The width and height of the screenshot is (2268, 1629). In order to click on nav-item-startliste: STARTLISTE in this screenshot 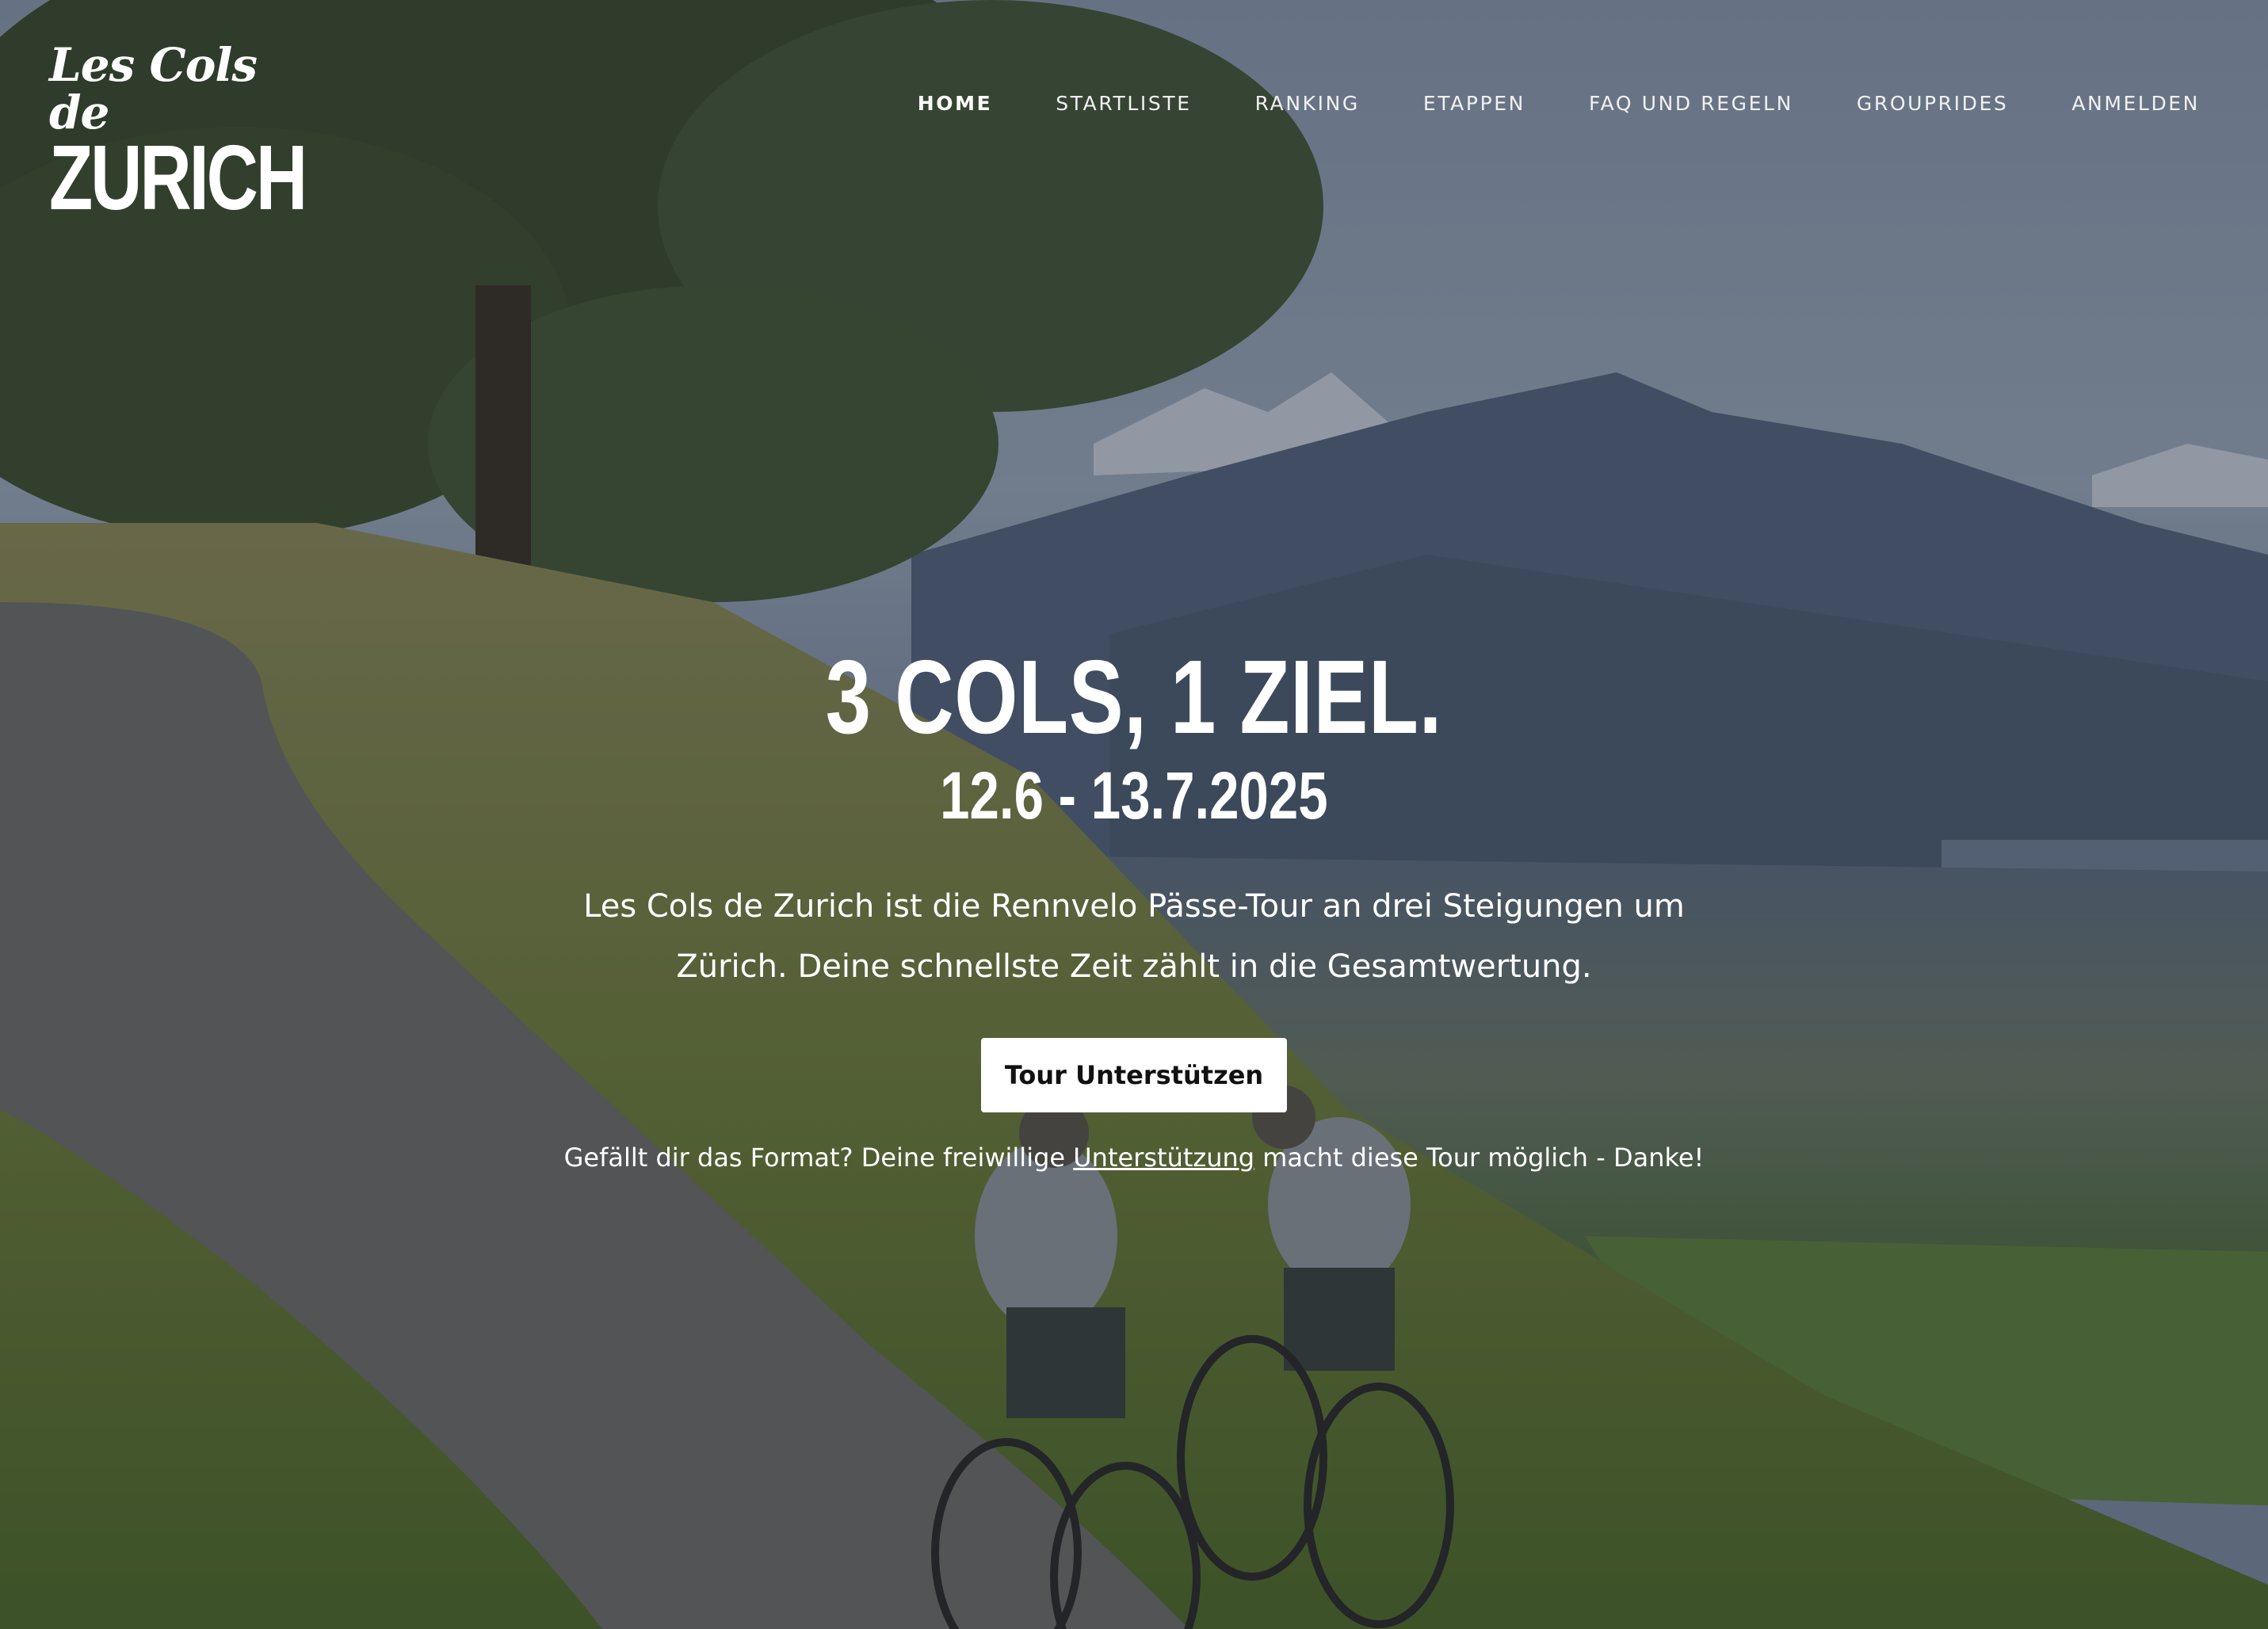, I will do `click(1123, 103)`.